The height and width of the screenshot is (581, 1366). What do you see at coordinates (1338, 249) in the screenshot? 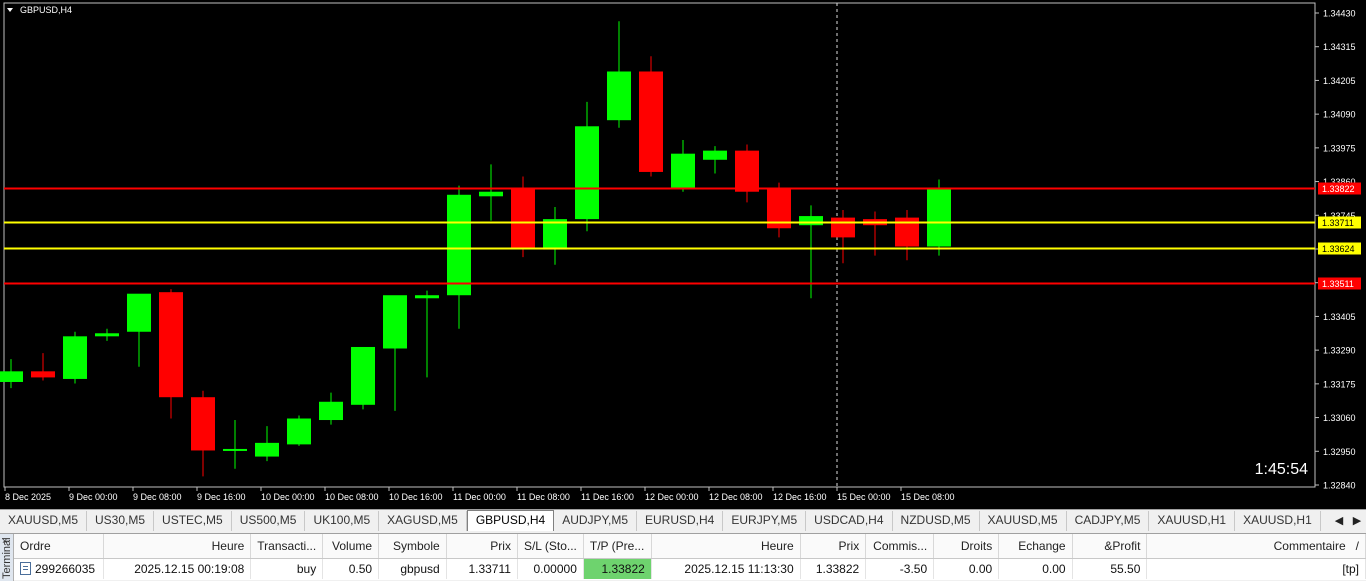
I see `price-level-label-level: 1.33624` at bounding box center [1338, 249].